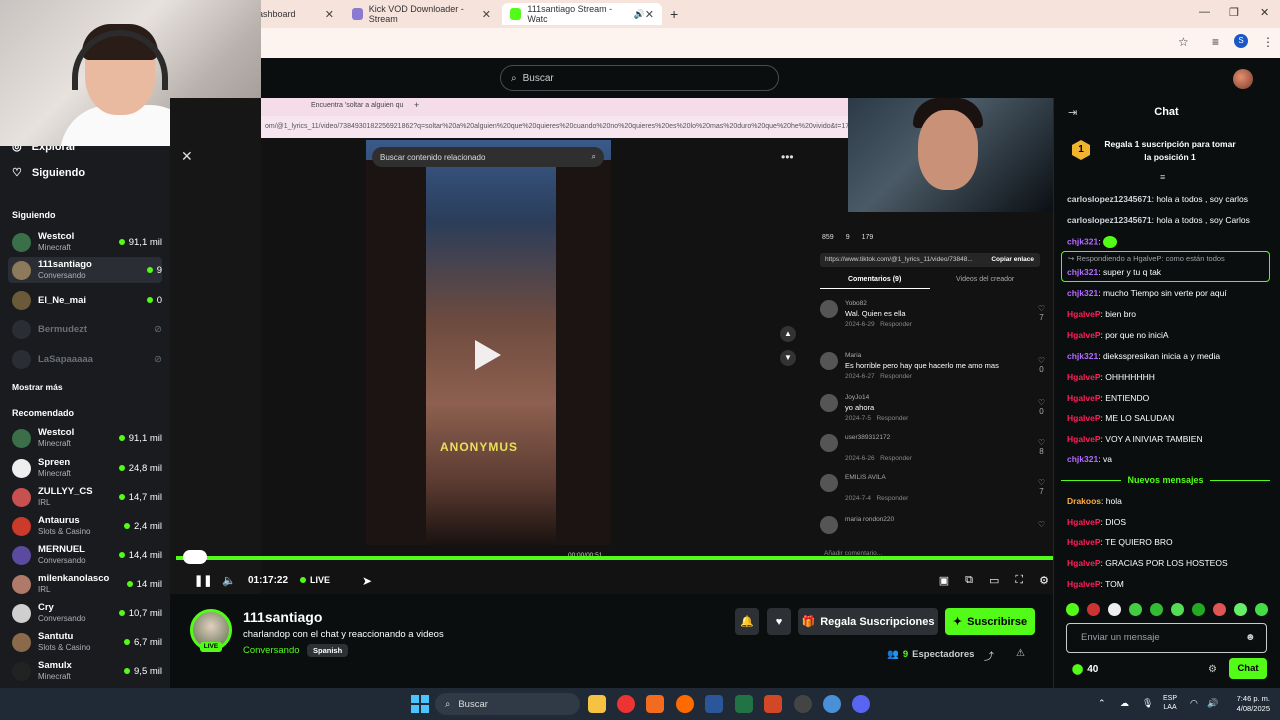 This screenshot has width=1280, height=720. What do you see at coordinates (639, 14) in the screenshot?
I see `audio-playing-icon: 🔊` at bounding box center [639, 14].